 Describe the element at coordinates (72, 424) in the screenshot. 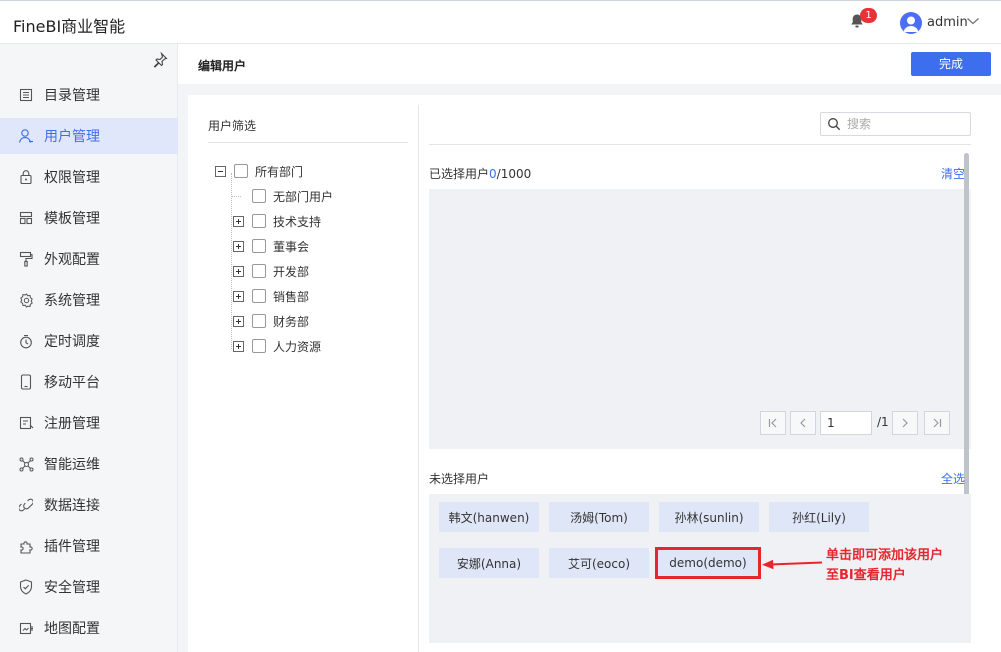

I see `sidebar-item-label: 注册管理` at that location.